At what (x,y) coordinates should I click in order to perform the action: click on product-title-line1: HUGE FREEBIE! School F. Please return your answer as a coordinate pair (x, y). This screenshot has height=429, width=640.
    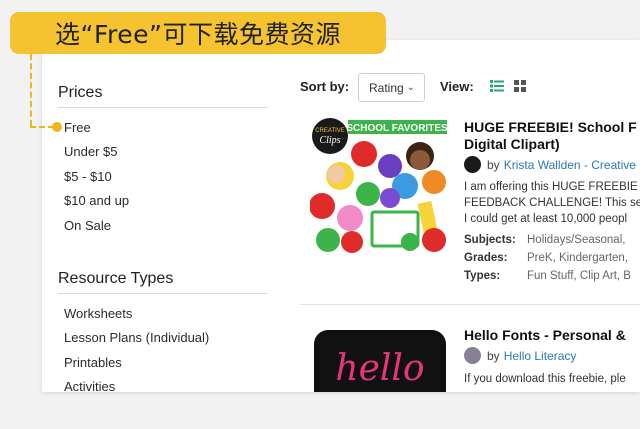
    Looking at the image, I should click on (550, 127).